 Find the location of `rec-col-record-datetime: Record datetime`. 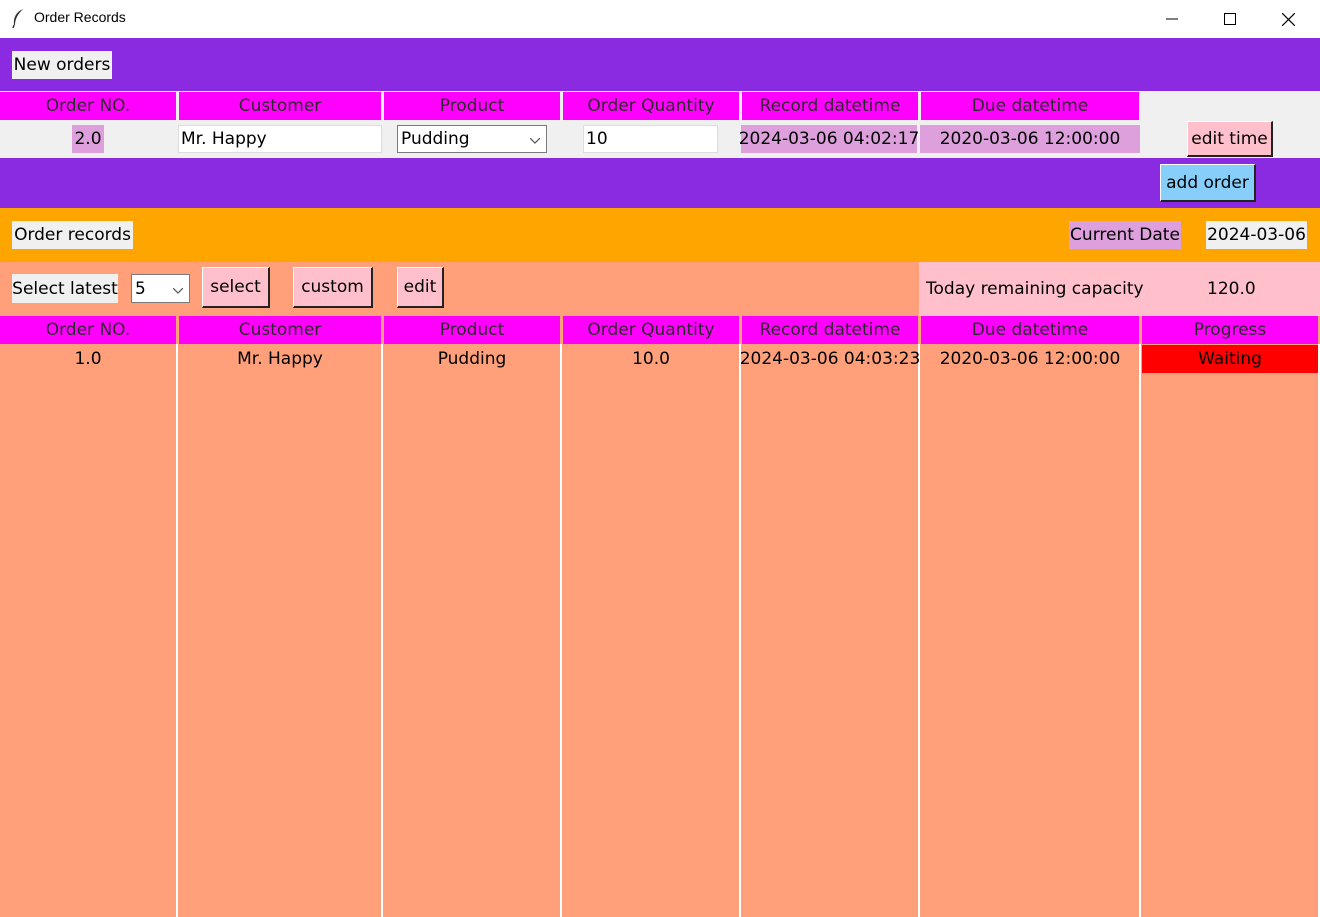

rec-col-record-datetime: Record datetime is located at coordinates (830, 330).